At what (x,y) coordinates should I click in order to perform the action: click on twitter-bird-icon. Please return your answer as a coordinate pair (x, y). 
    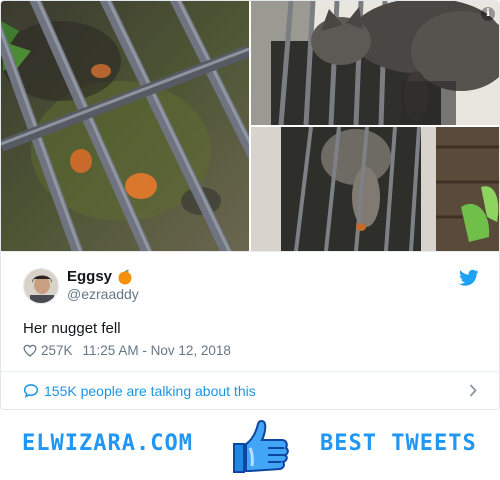
    Looking at the image, I should click on (469, 278).